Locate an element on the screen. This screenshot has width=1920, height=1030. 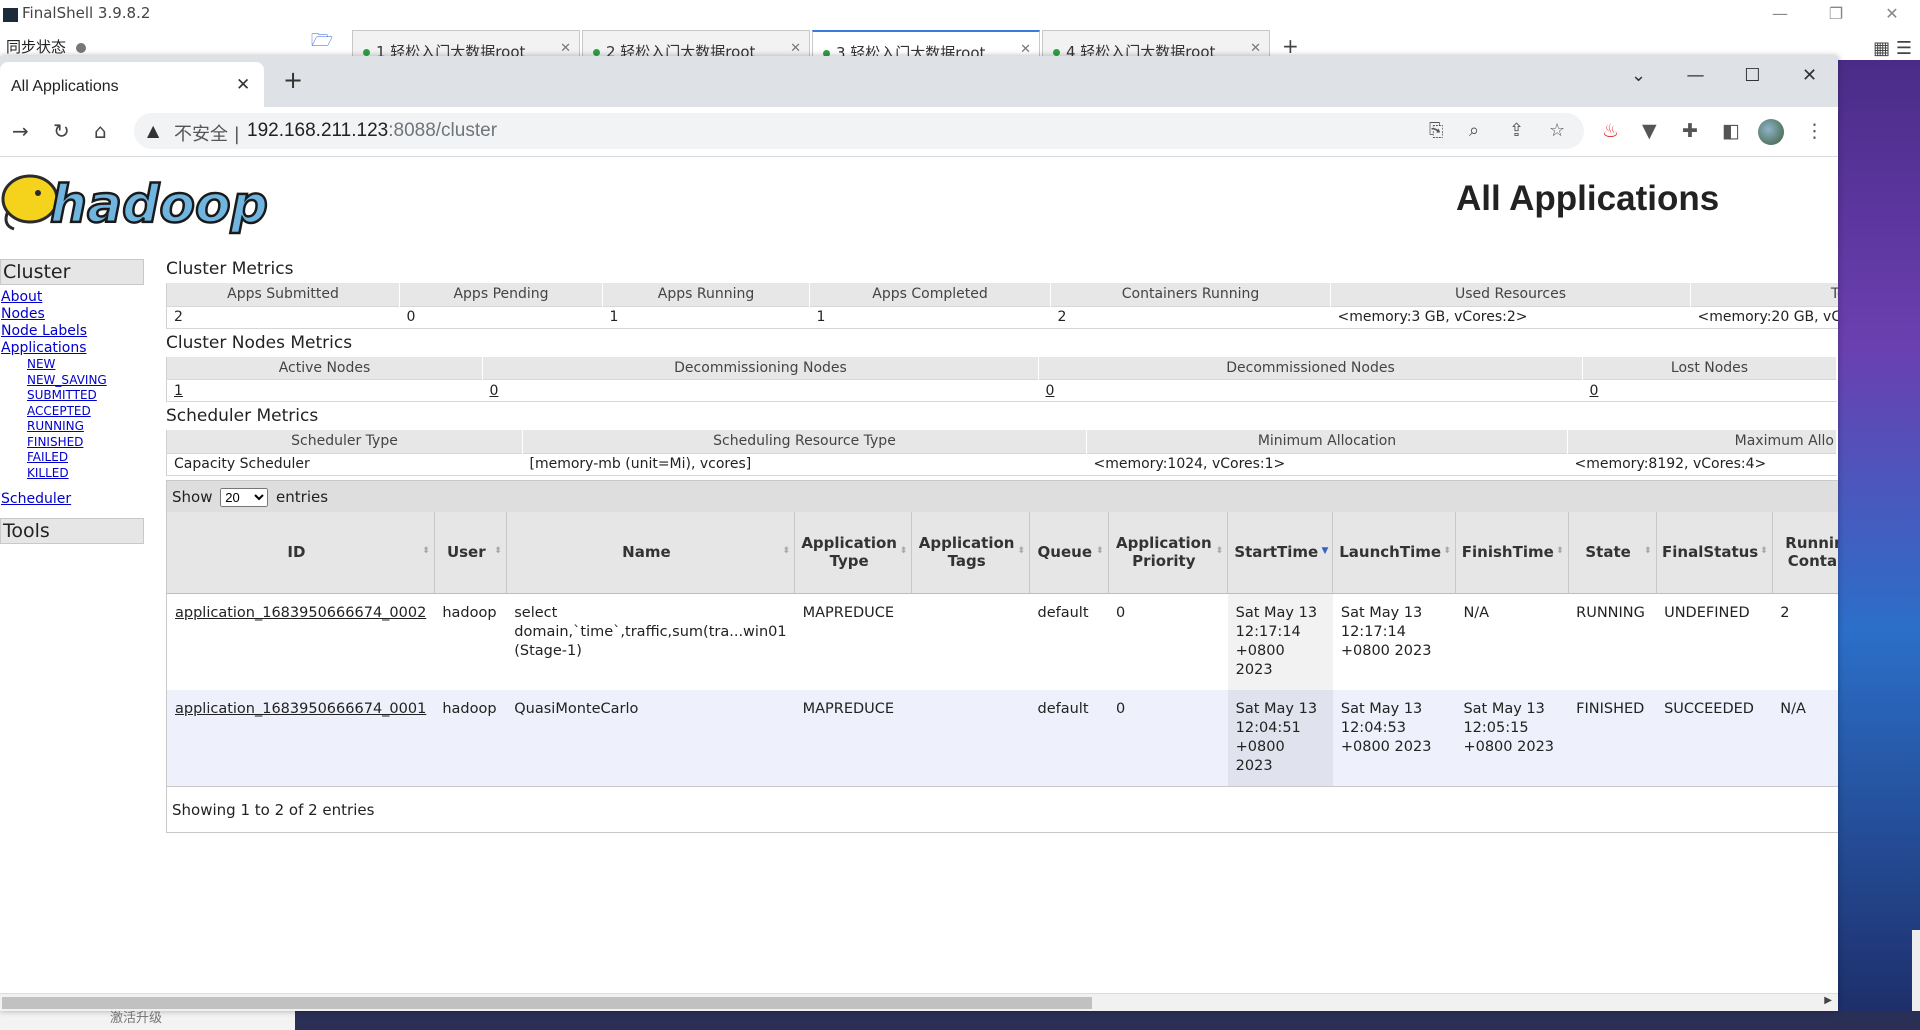
state-link-finished: FINISHED is located at coordinates (85, 443).